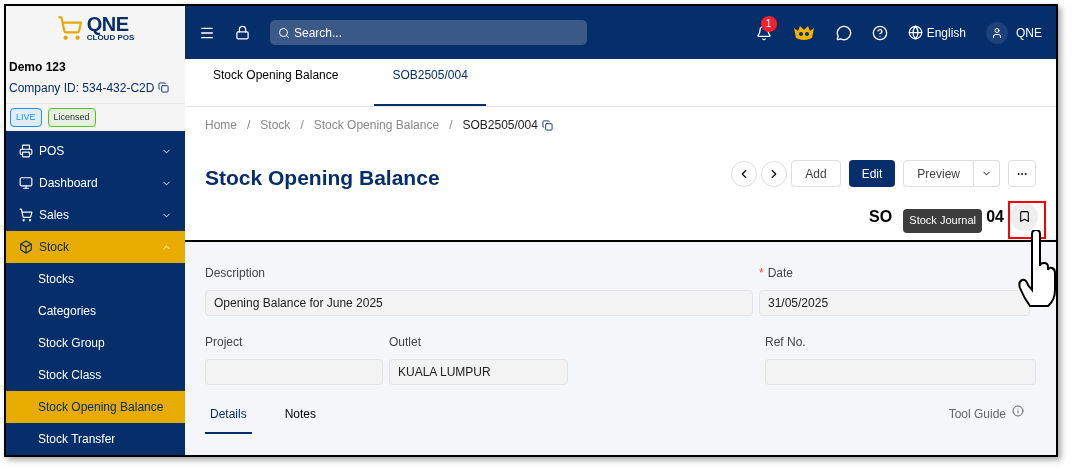  Describe the element at coordinates (430, 86) in the screenshot. I see `page-tab: SOB2505/004` at that location.